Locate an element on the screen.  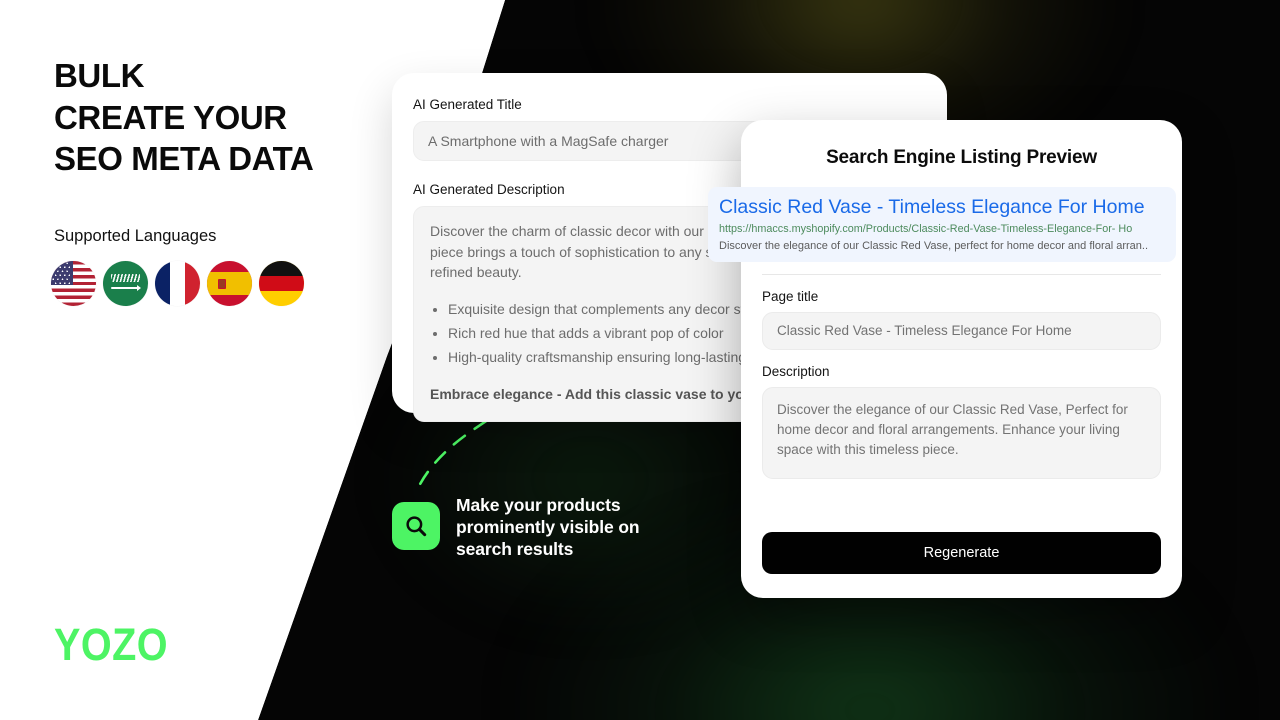
supported-languages-label: Supported Languages is located at coordinates (135, 236).